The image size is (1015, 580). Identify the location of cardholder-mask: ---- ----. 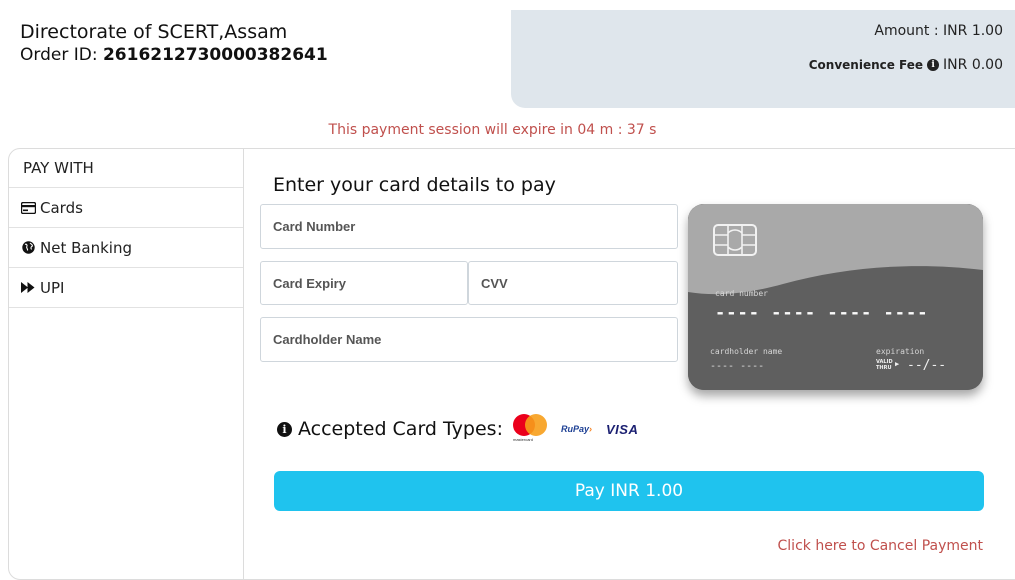
(737, 366).